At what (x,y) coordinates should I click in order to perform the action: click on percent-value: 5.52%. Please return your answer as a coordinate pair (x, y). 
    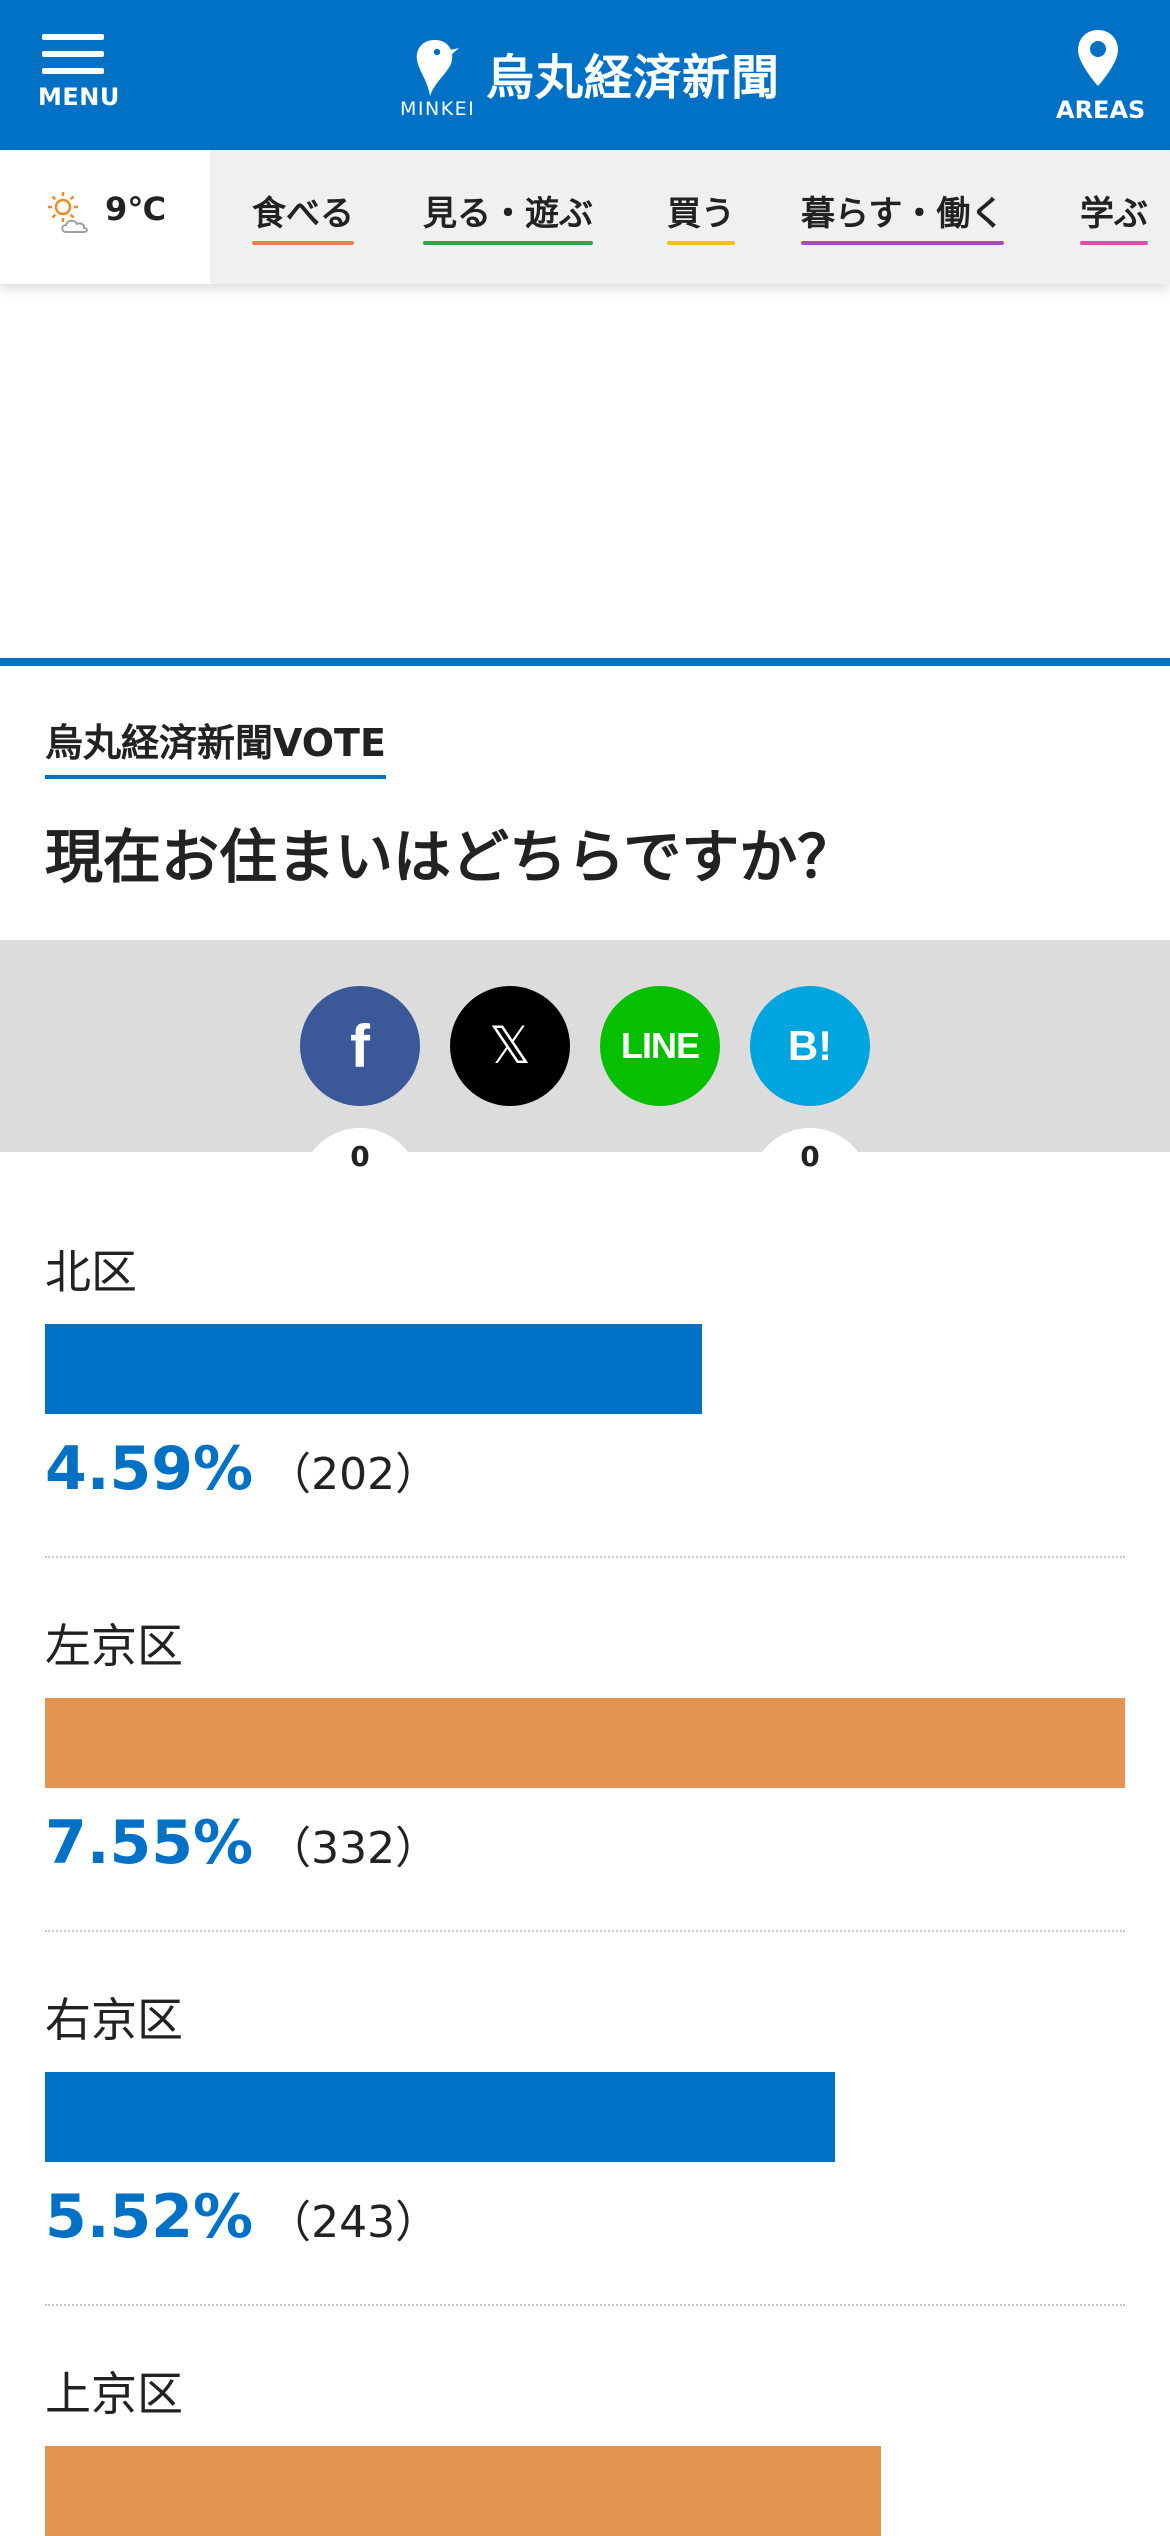
    Looking at the image, I should click on (149, 2217).